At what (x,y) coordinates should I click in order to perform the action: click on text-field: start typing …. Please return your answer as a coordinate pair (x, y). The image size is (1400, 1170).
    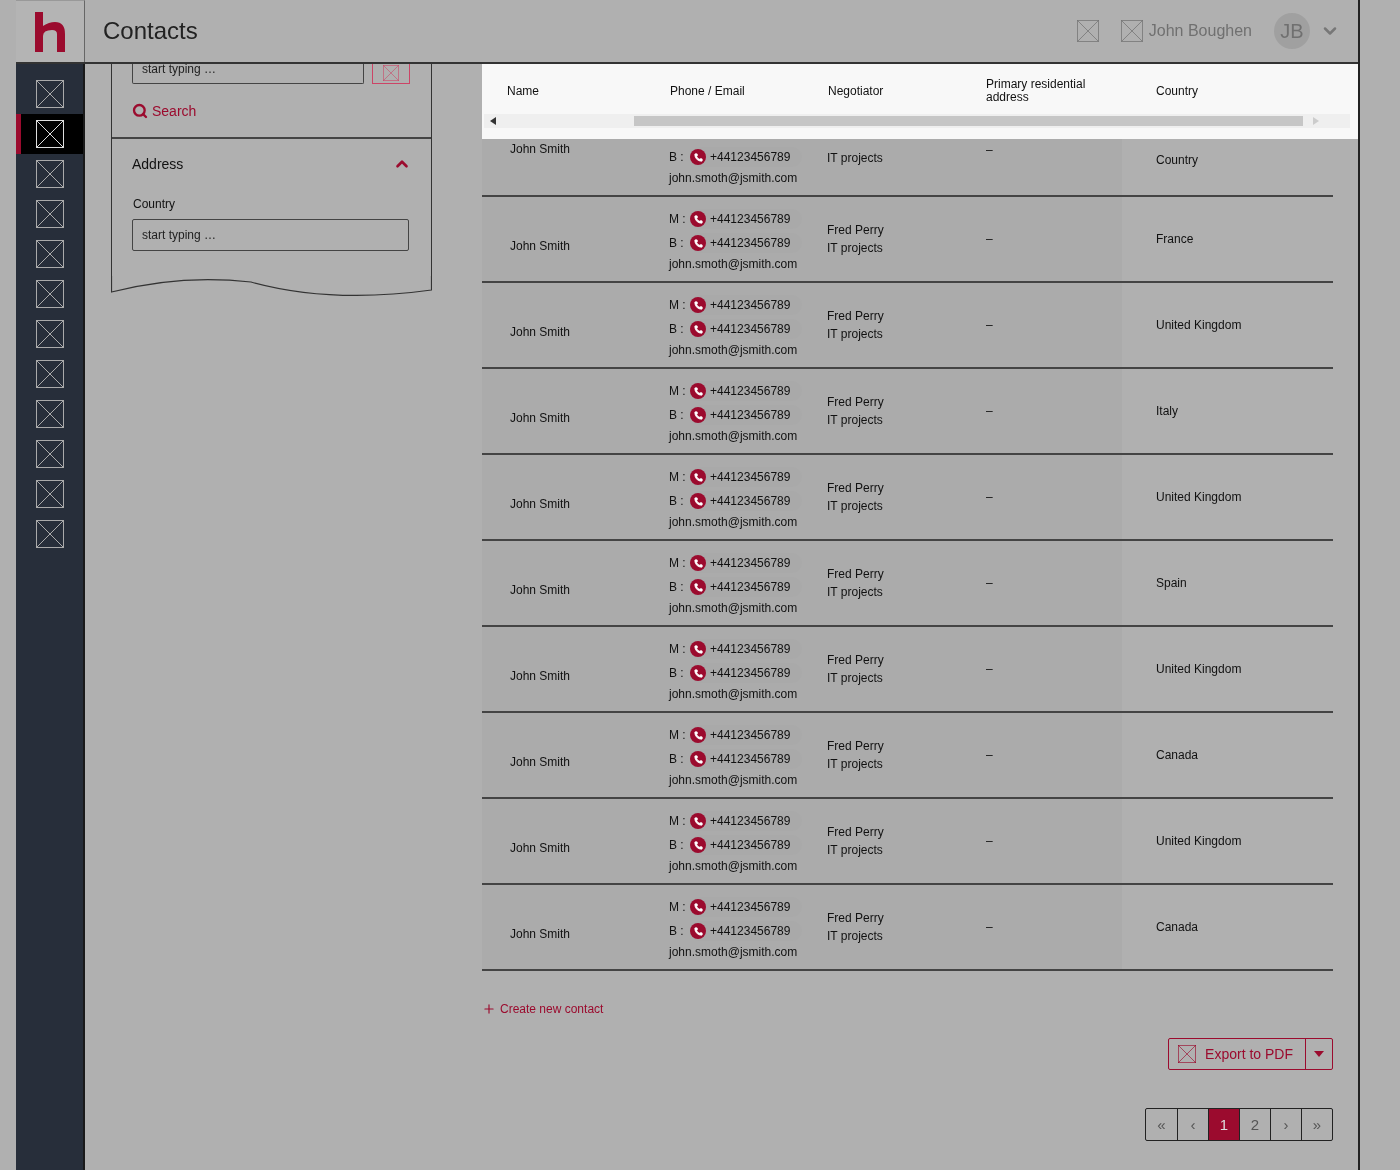
    Looking at the image, I should click on (248, 74).